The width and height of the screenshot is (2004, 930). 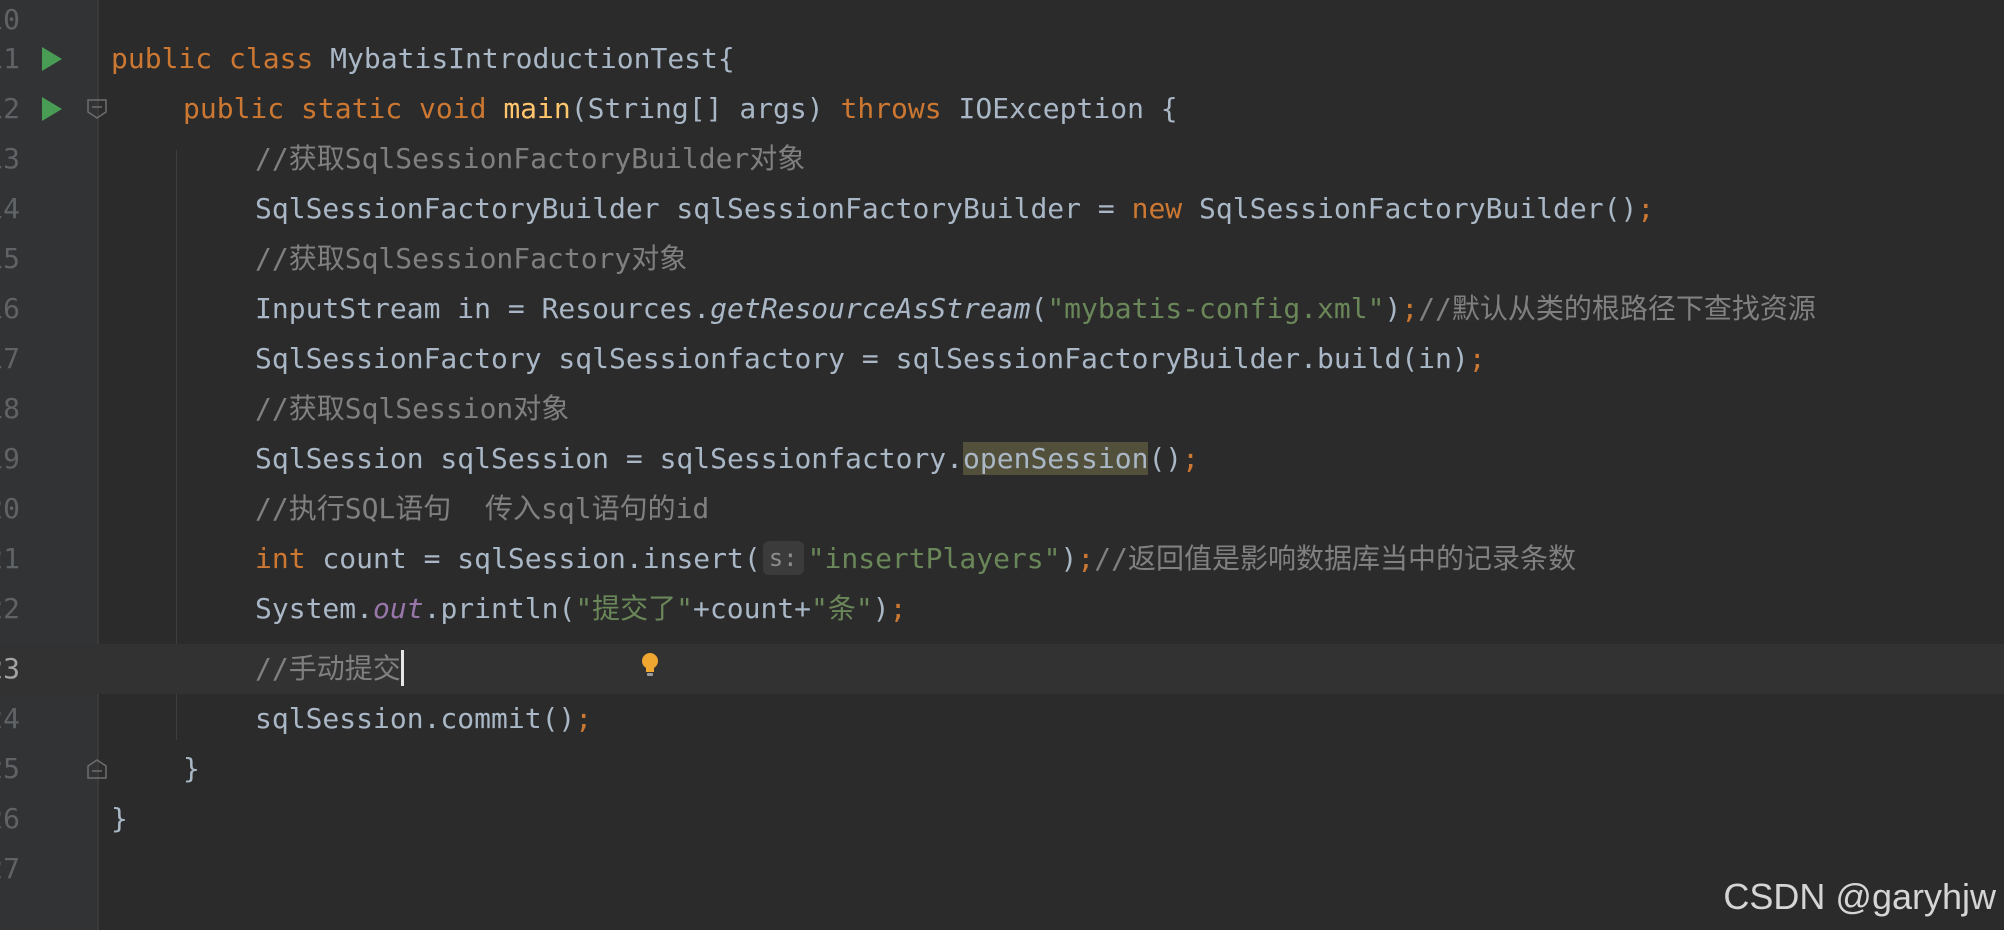 I want to click on keyword: throws, so click(x=891, y=108).